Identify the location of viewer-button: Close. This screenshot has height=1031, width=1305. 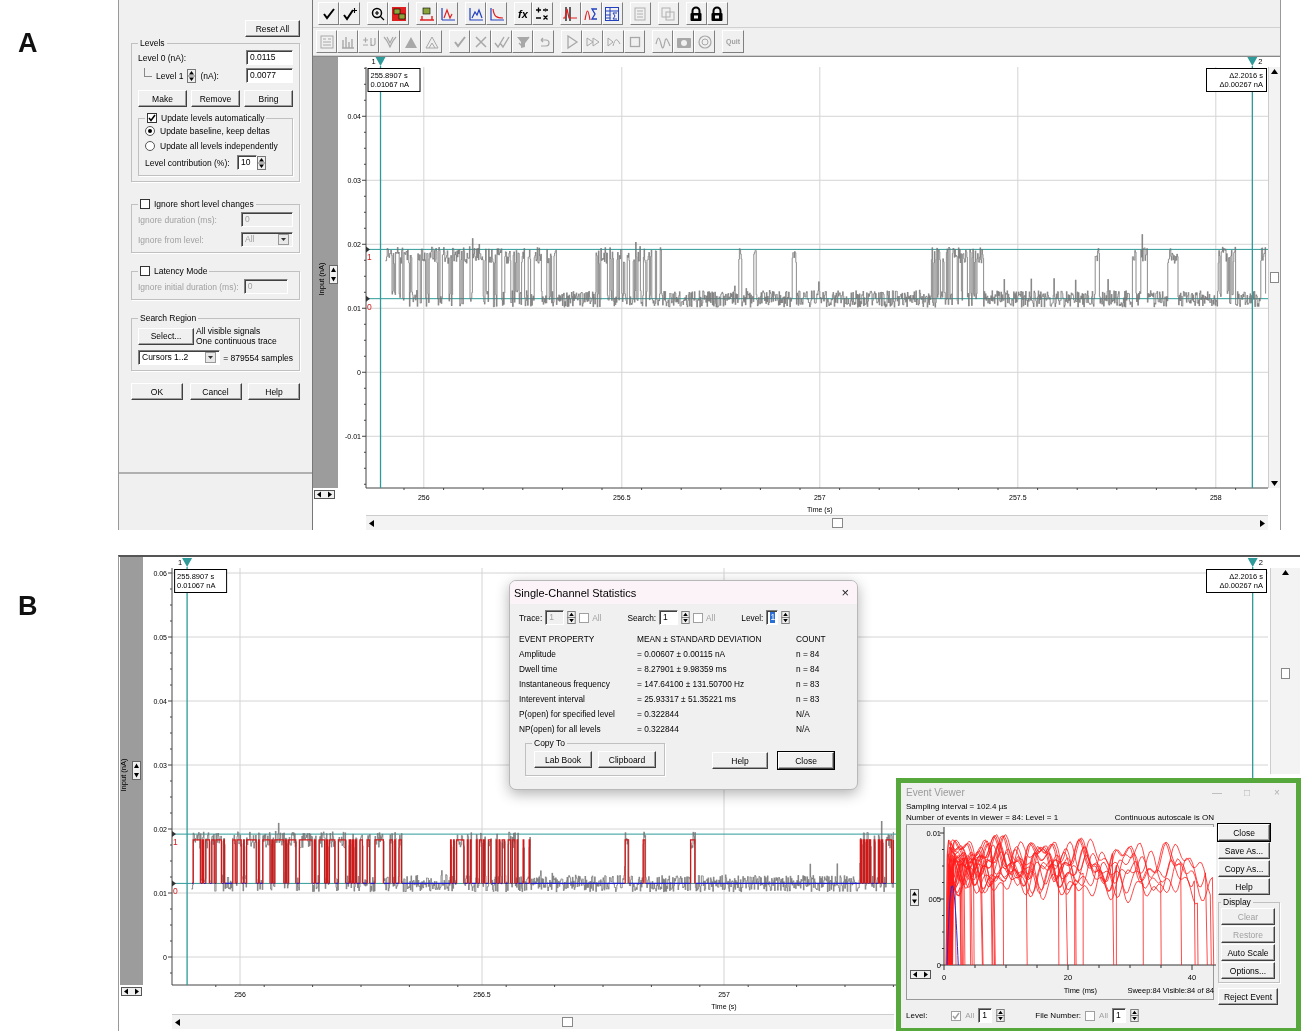
(1244, 832).